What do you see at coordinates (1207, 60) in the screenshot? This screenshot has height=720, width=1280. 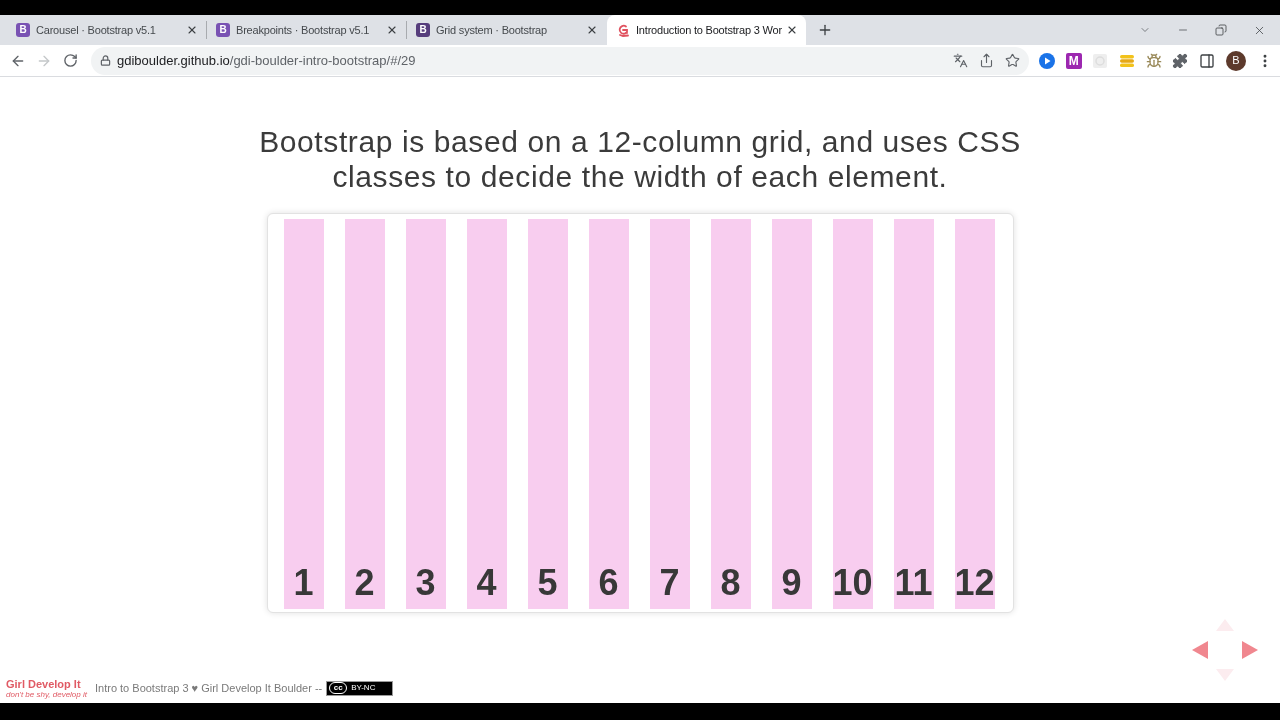 I see `side-panel-icon` at bounding box center [1207, 60].